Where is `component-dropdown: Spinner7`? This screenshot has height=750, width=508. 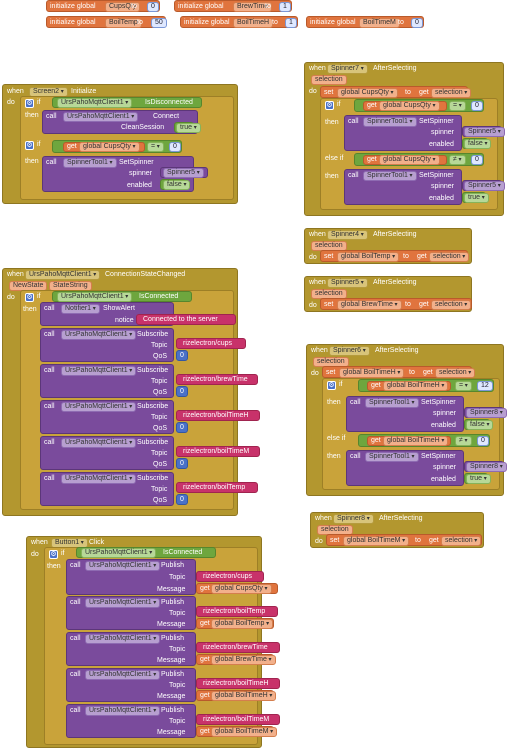 component-dropdown: Spinner7 is located at coordinates (347, 69).